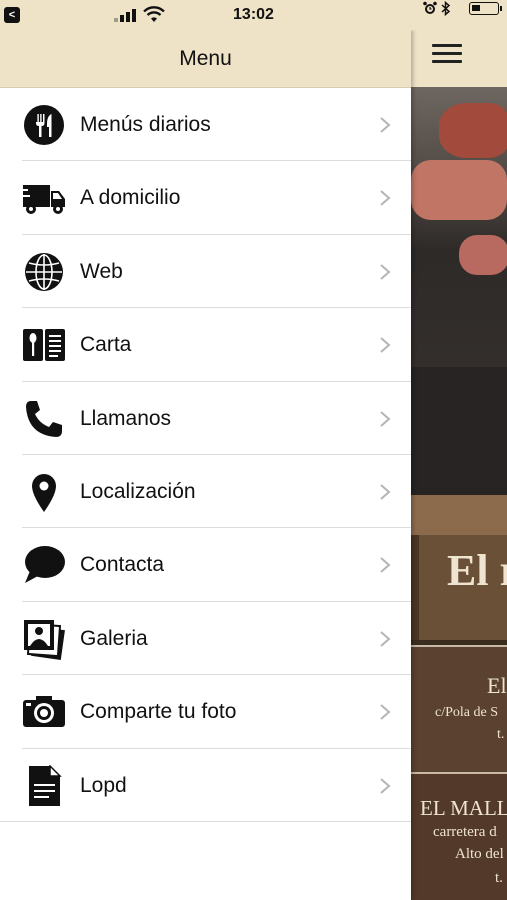 This screenshot has width=507, height=900. What do you see at coordinates (44, 712) in the screenshot?
I see `camera-icon` at bounding box center [44, 712].